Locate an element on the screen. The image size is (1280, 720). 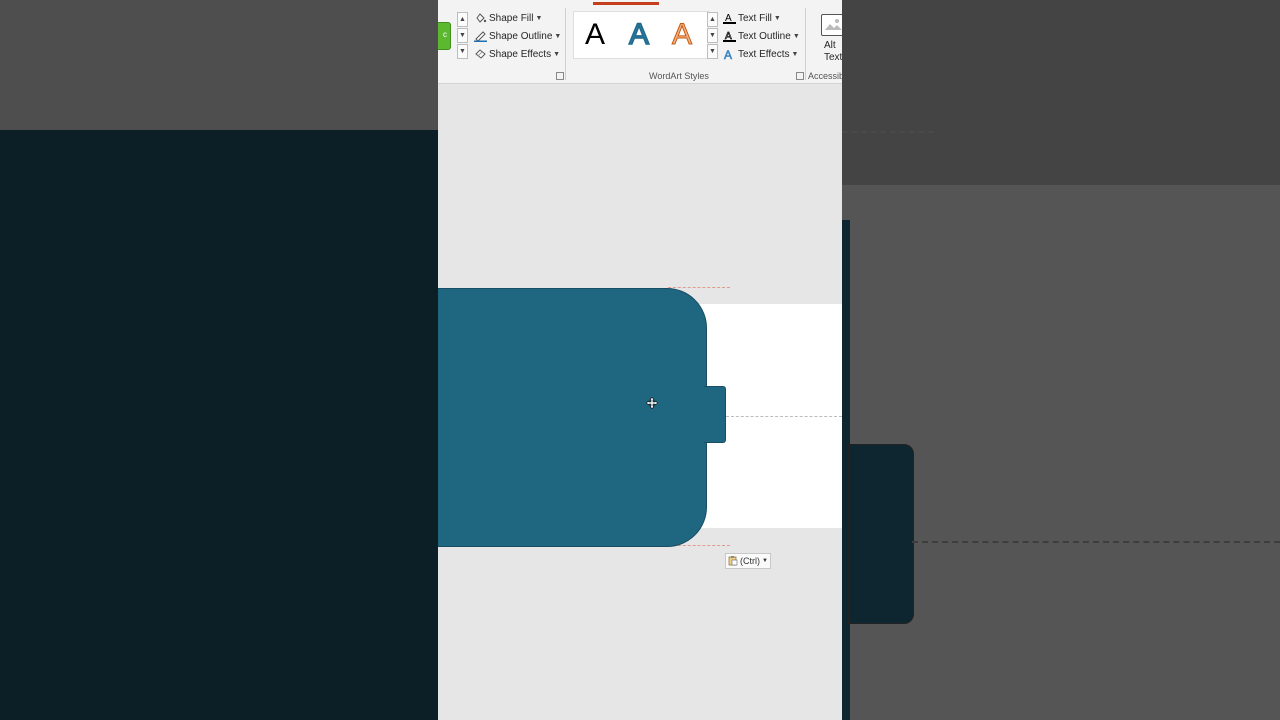
shape-effects-icon is located at coordinates (480, 54).